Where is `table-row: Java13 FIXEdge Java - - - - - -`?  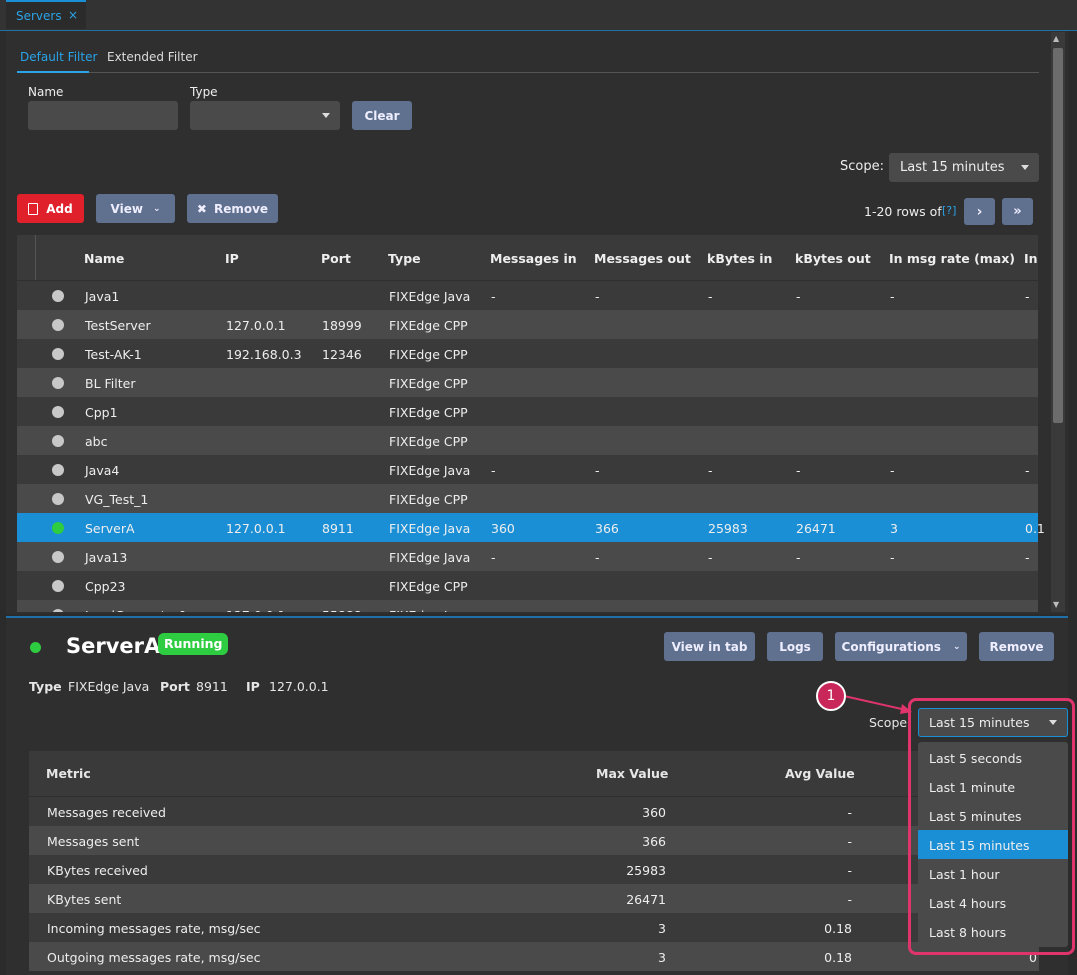
table-row: Java13 FIXEdge Java - - - - - - is located at coordinates (527, 556).